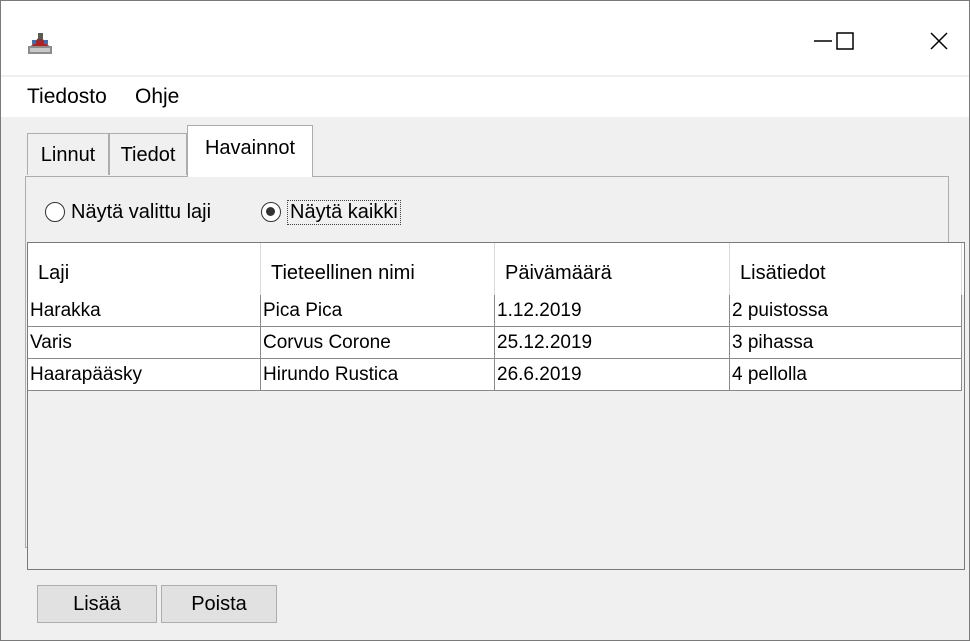 This screenshot has height=641, width=970. Describe the element at coordinates (846, 311) in the screenshot. I see `cell-lisatiedot: 2 puistossa` at that location.